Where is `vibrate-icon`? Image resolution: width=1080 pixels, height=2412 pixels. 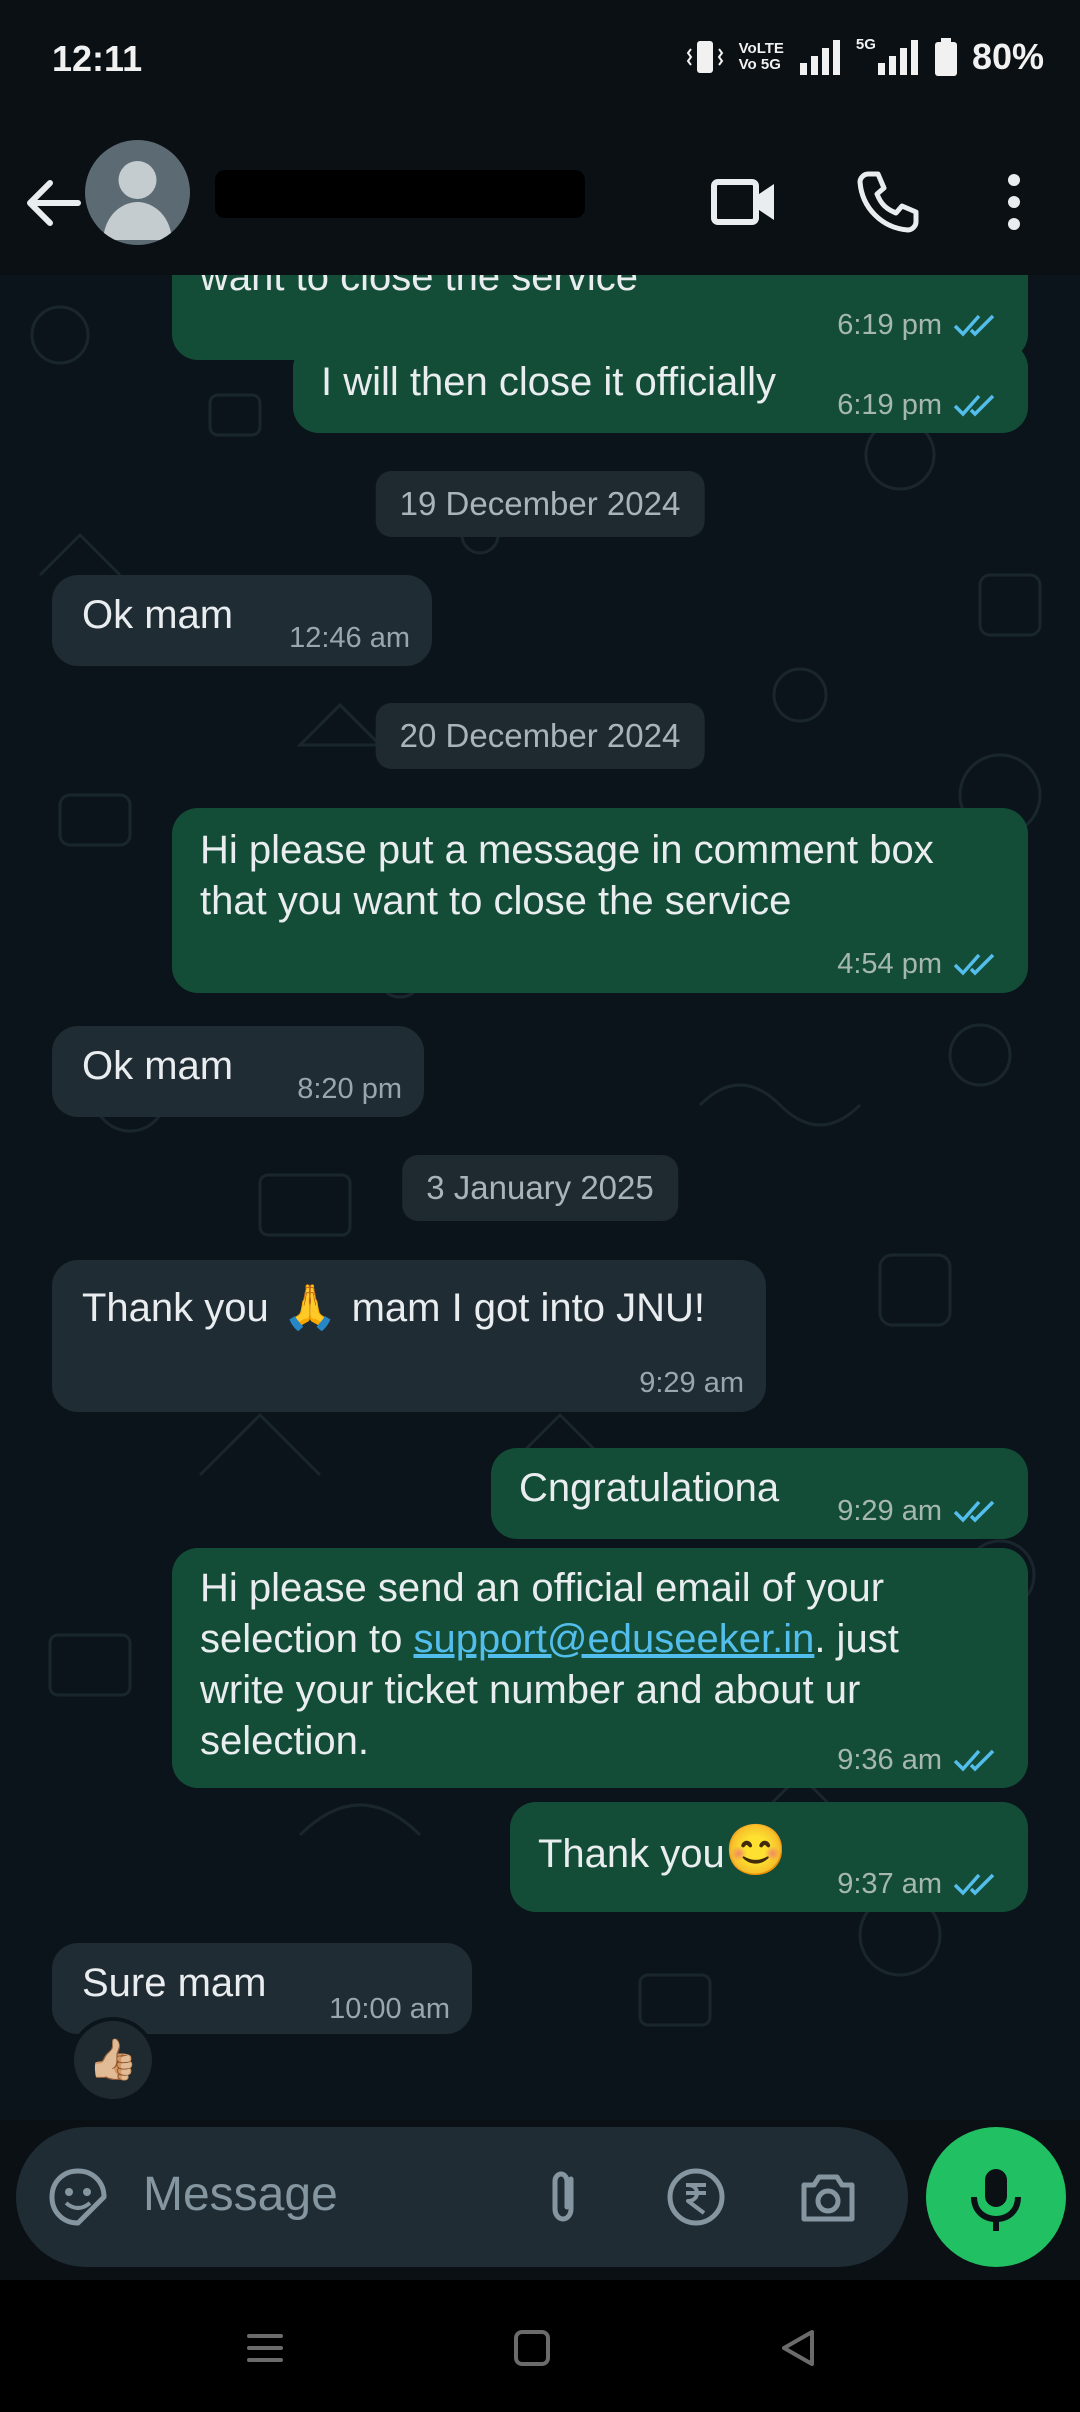 vibrate-icon is located at coordinates (704, 57).